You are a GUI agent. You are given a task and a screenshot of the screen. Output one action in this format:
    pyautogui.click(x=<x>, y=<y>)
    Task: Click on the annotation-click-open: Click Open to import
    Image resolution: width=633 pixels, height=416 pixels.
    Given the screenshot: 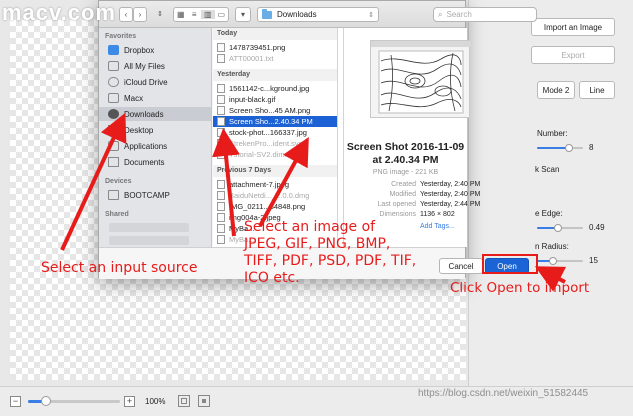 What is the action you would take?
    pyautogui.click(x=520, y=288)
    